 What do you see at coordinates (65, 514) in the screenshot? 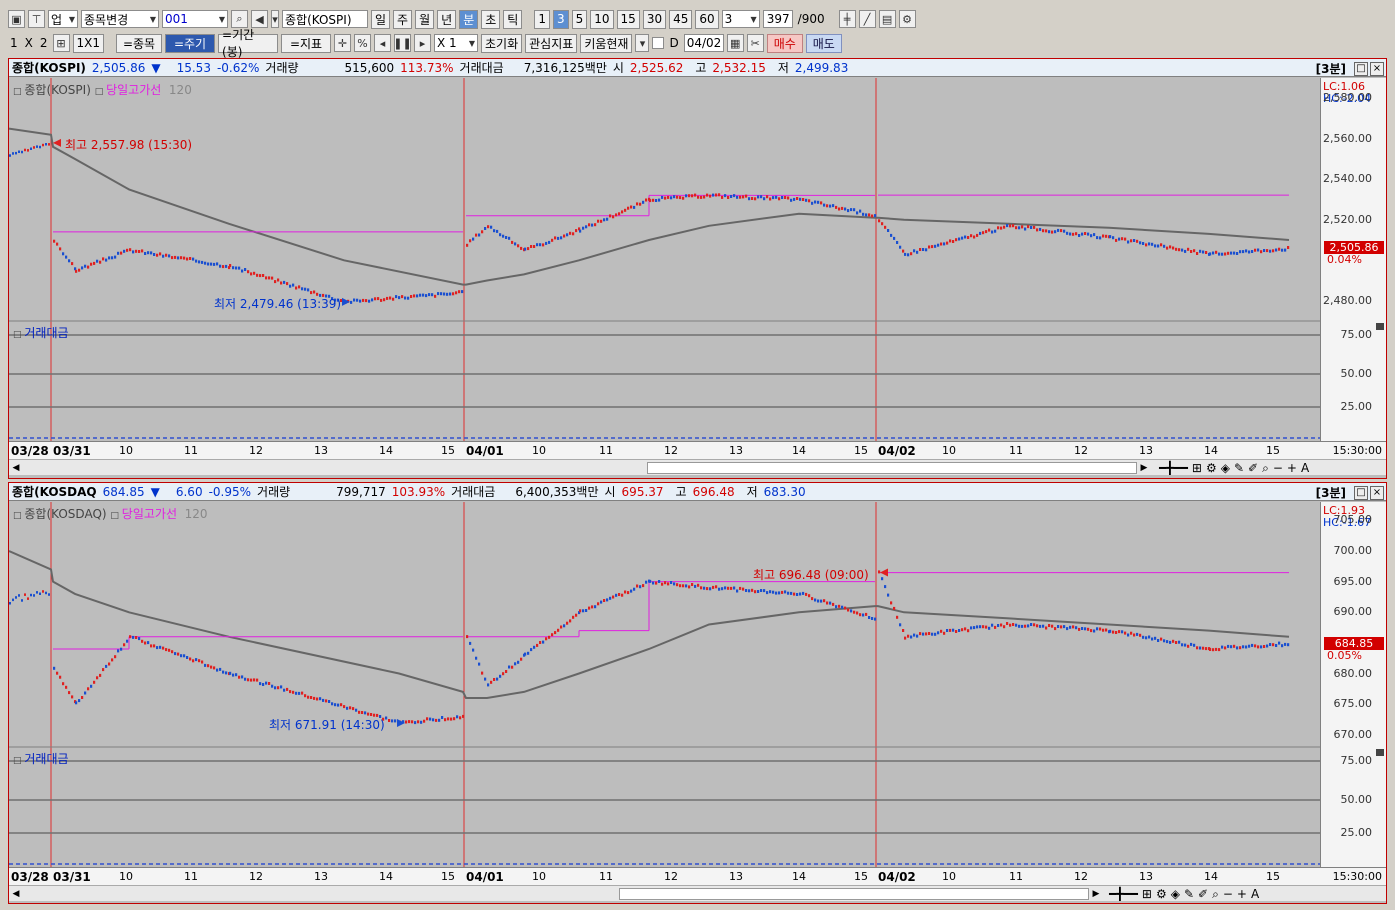
I see `legend-series: 종합(KOSDAQ)` at bounding box center [65, 514].